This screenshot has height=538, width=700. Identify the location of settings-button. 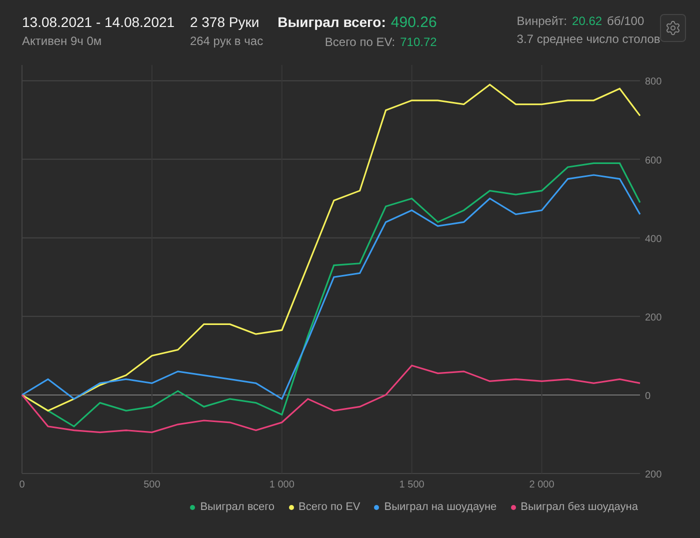
(673, 28).